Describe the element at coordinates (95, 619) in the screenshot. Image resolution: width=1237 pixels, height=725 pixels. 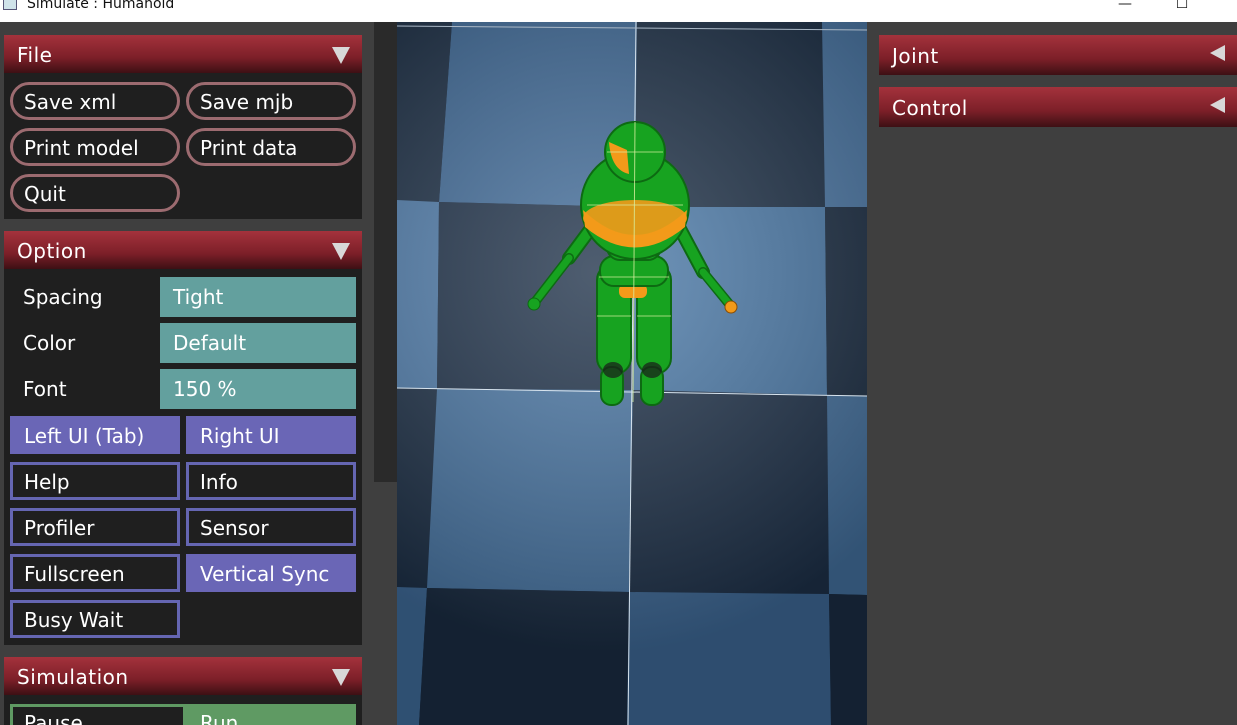
I see `busy-wait-toggle: Busy Wait` at that location.